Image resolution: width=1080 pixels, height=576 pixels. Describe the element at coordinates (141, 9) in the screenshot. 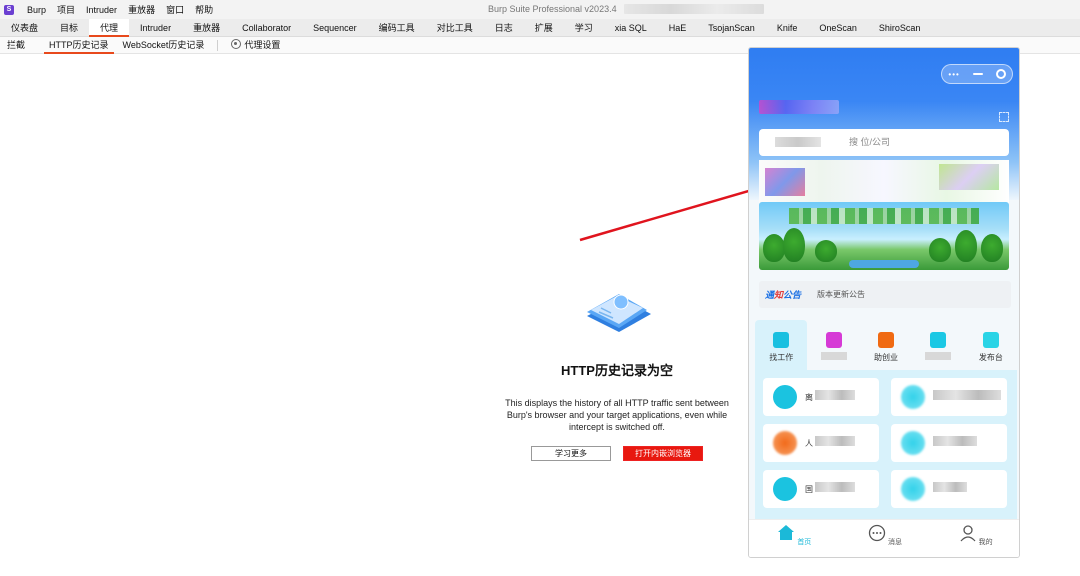

I see `menu-repeater: 重放器` at that location.